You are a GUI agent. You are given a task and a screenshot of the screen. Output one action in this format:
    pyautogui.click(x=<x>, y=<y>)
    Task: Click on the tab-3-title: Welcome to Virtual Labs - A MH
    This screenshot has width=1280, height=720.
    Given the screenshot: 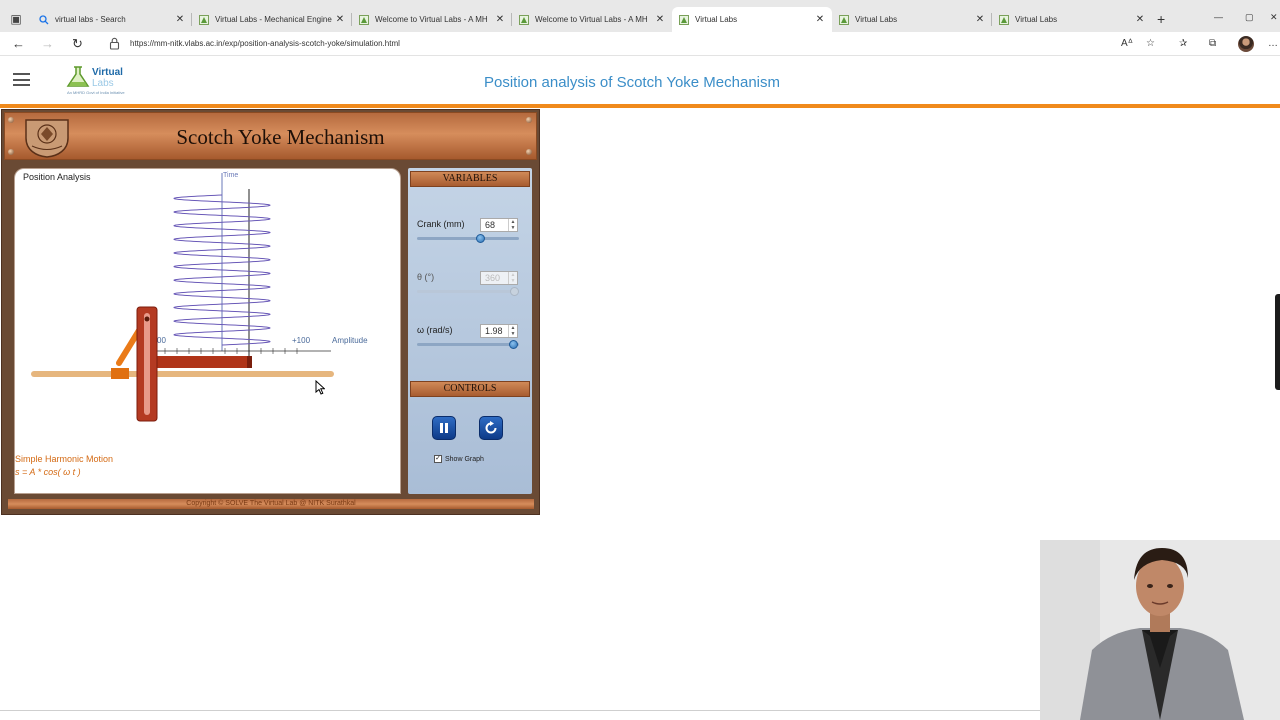 What is the action you would take?
    pyautogui.click(x=431, y=19)
    